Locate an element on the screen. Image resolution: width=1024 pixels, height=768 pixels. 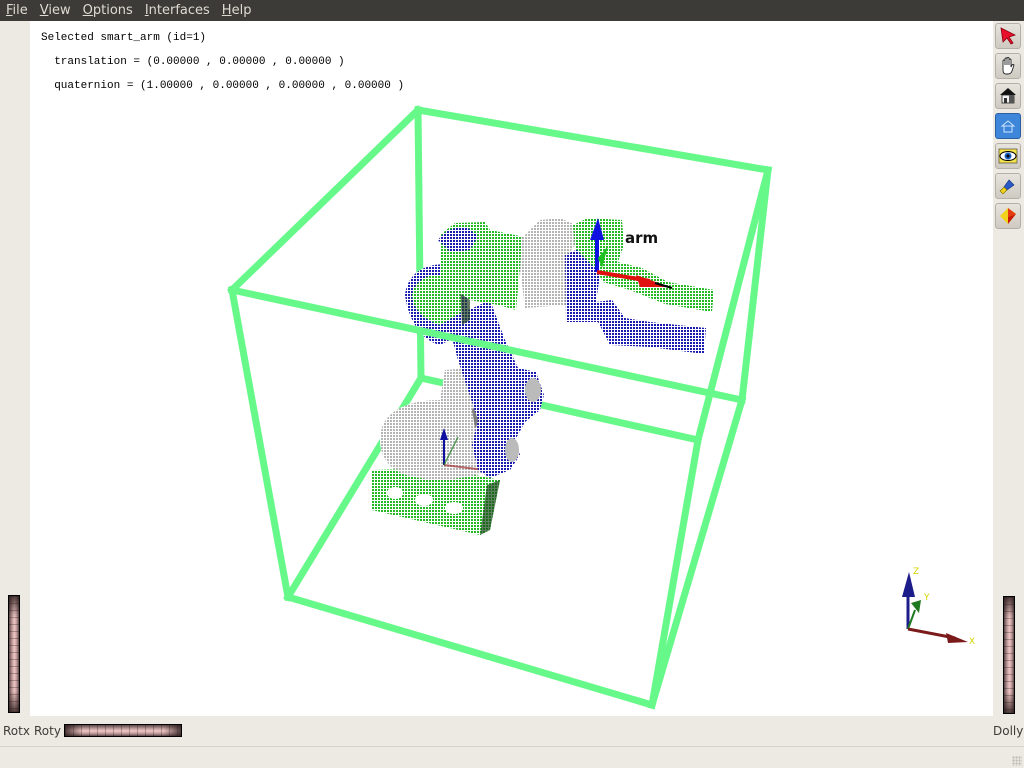
menu-interfaces-label: nterfaces is located at coordinates (179, 10).